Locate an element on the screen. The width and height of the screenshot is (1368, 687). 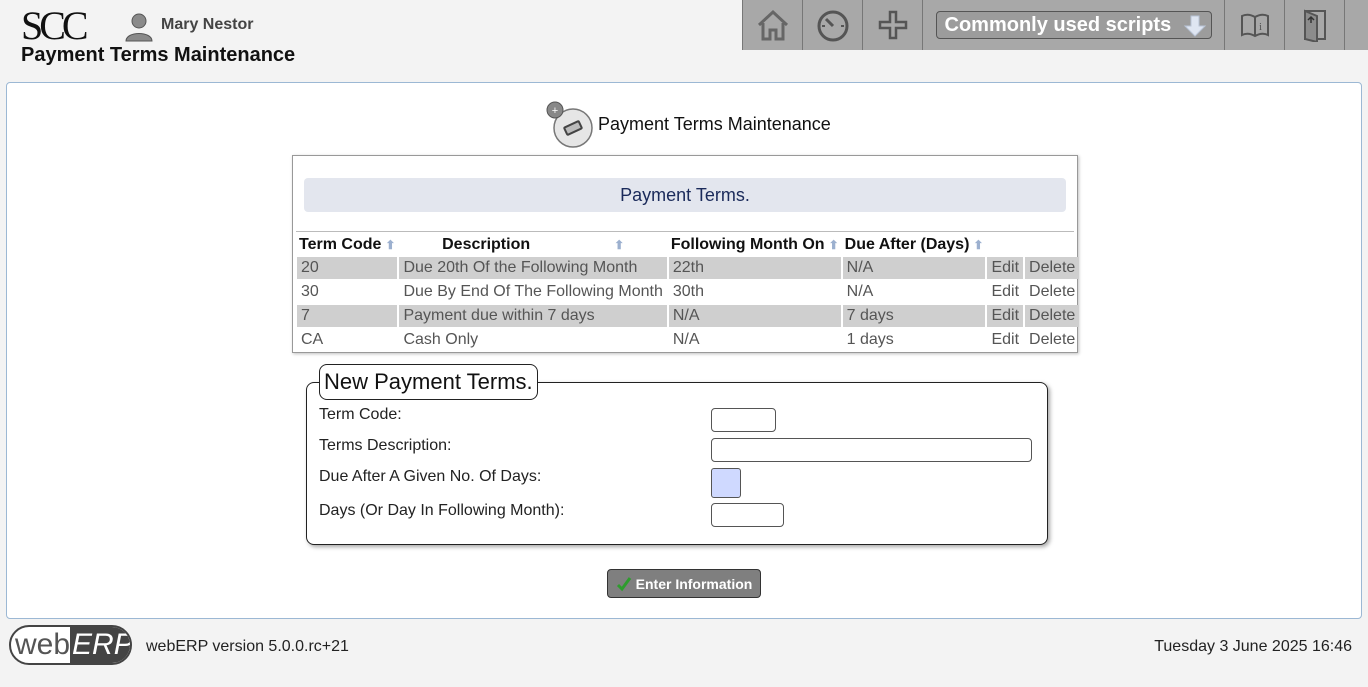
add-button is located at coordinates (893, 25).